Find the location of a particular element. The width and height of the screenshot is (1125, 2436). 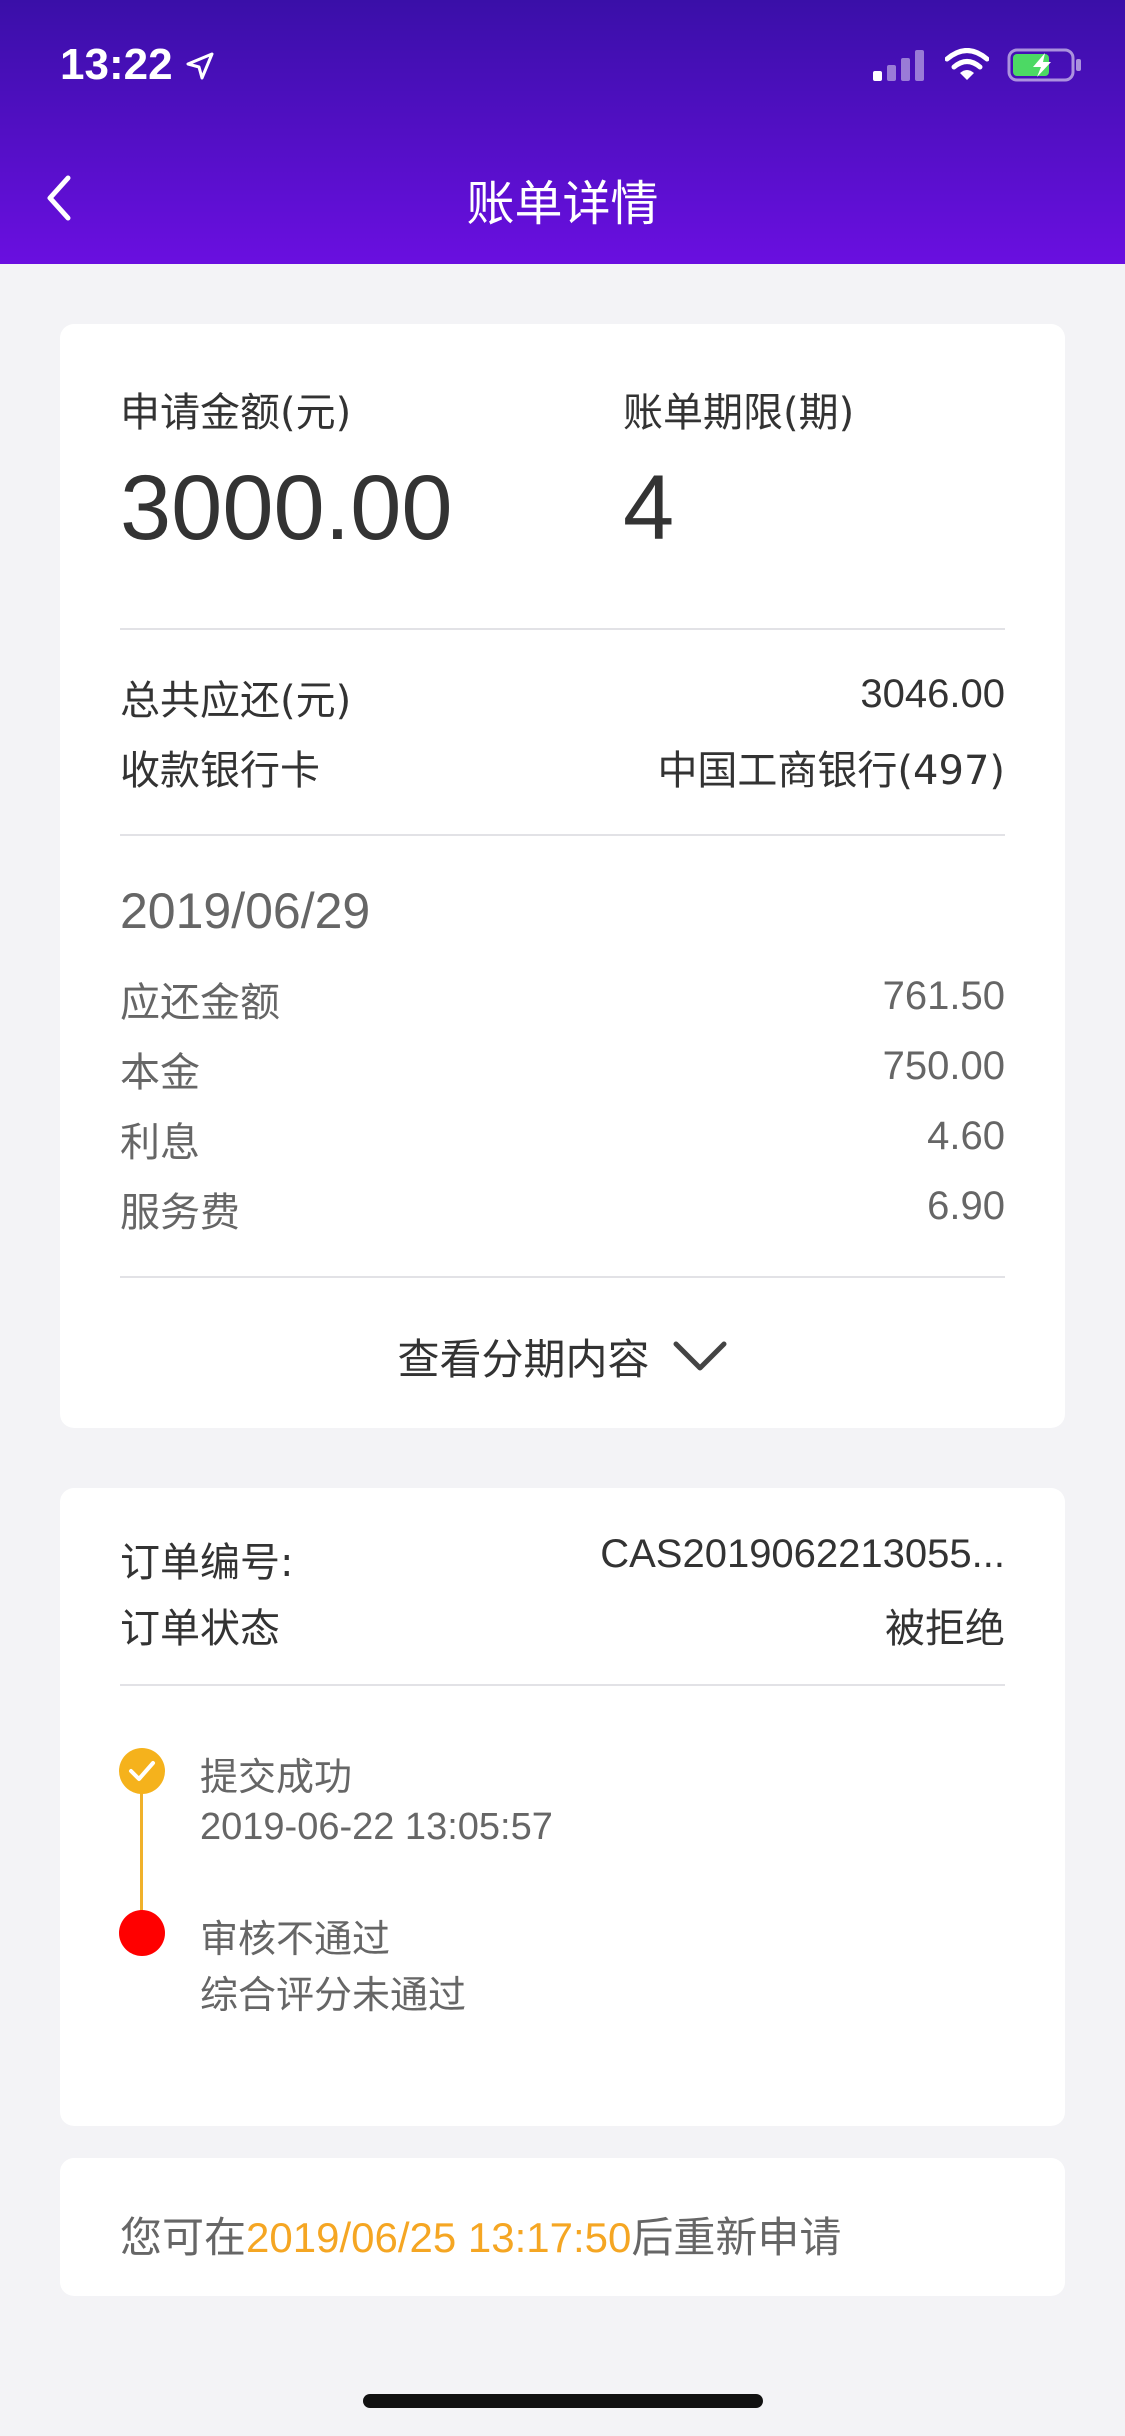

location-arrow-icon is located at coordinates (200, 68).